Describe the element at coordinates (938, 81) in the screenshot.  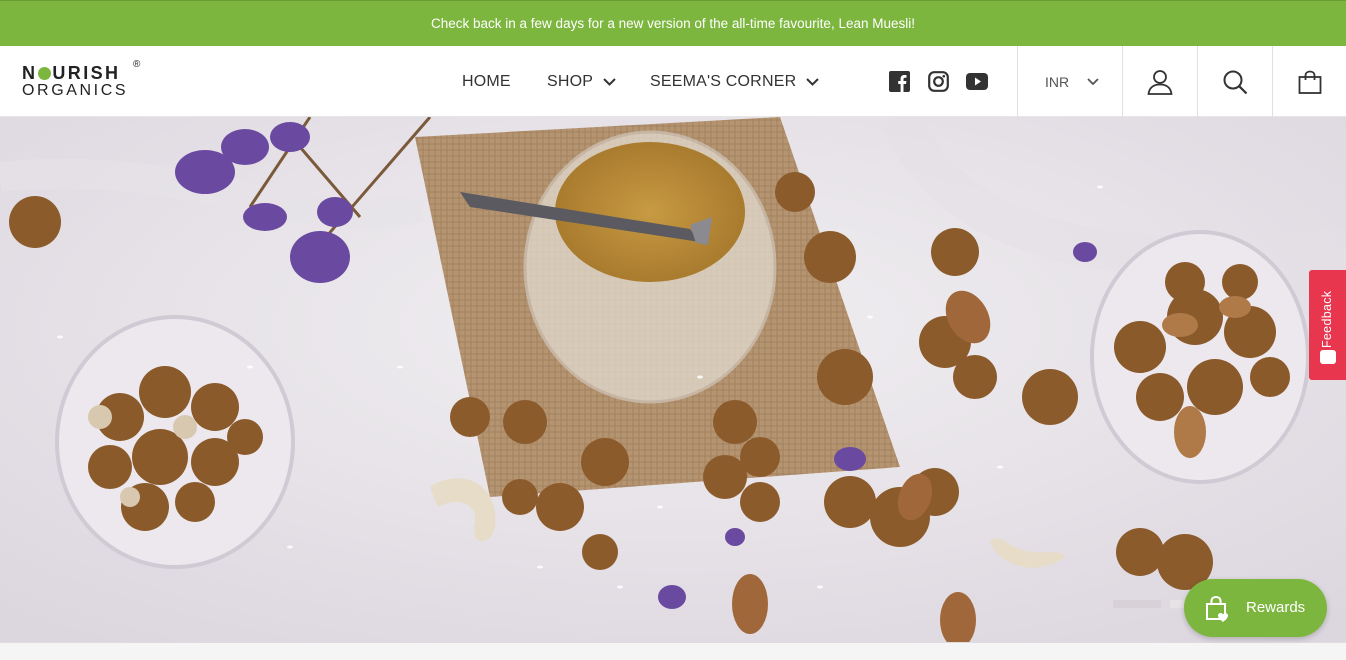
I see `instagram-icon` at that location.